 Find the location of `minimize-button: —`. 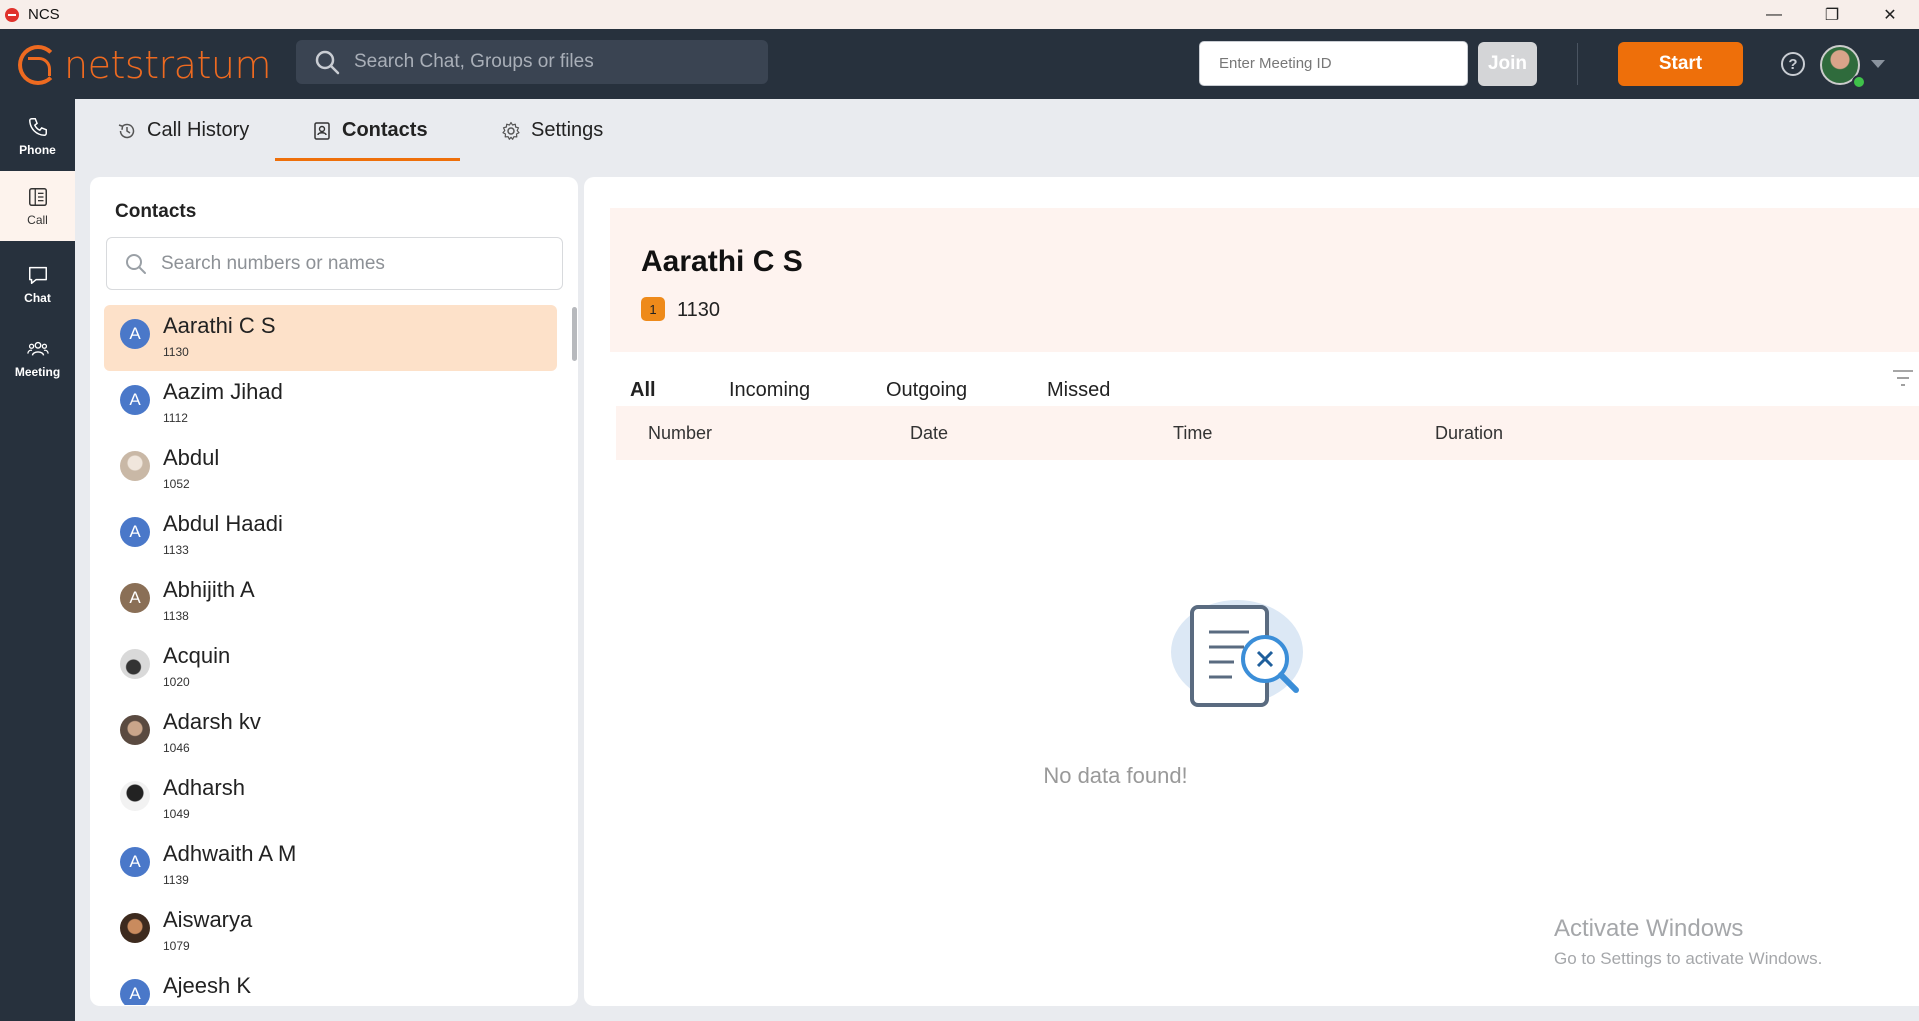

minimize-button: — is located at coordinates (1774, 14).